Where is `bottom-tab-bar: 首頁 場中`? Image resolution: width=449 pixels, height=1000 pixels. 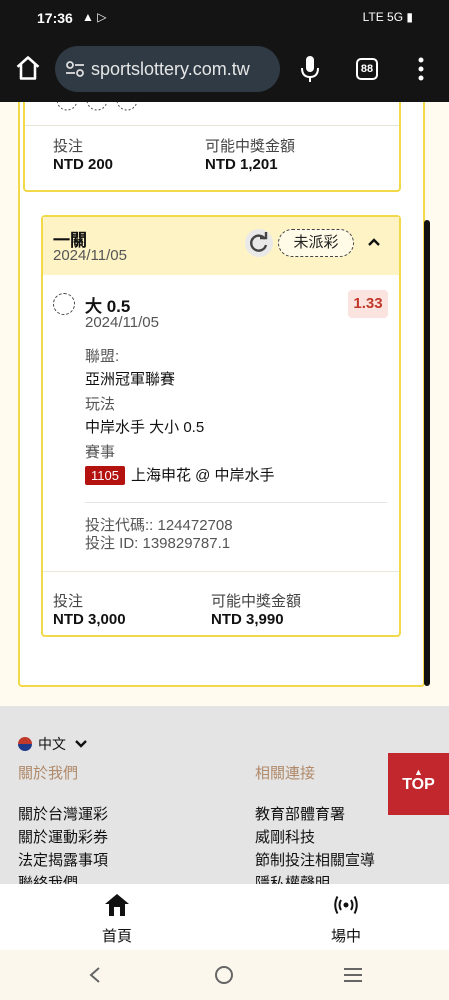
bottom-tab-bar: 首頁 場中 is located at coordinates (224, 917).